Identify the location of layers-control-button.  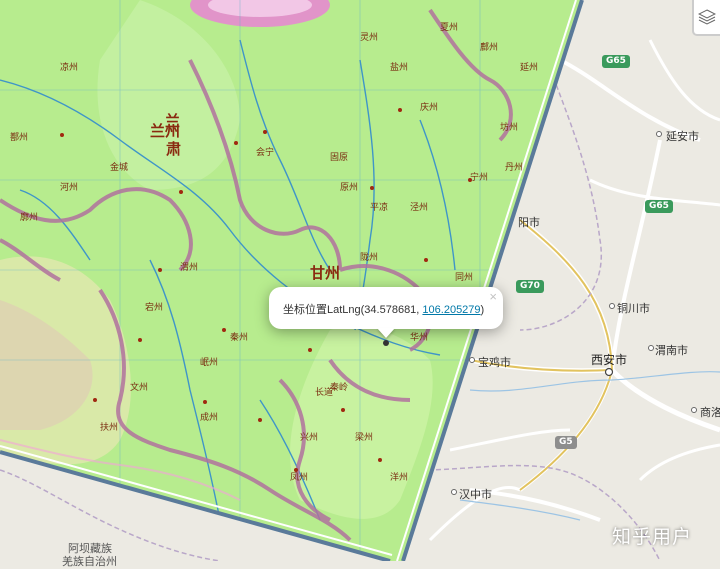
(706, 18).